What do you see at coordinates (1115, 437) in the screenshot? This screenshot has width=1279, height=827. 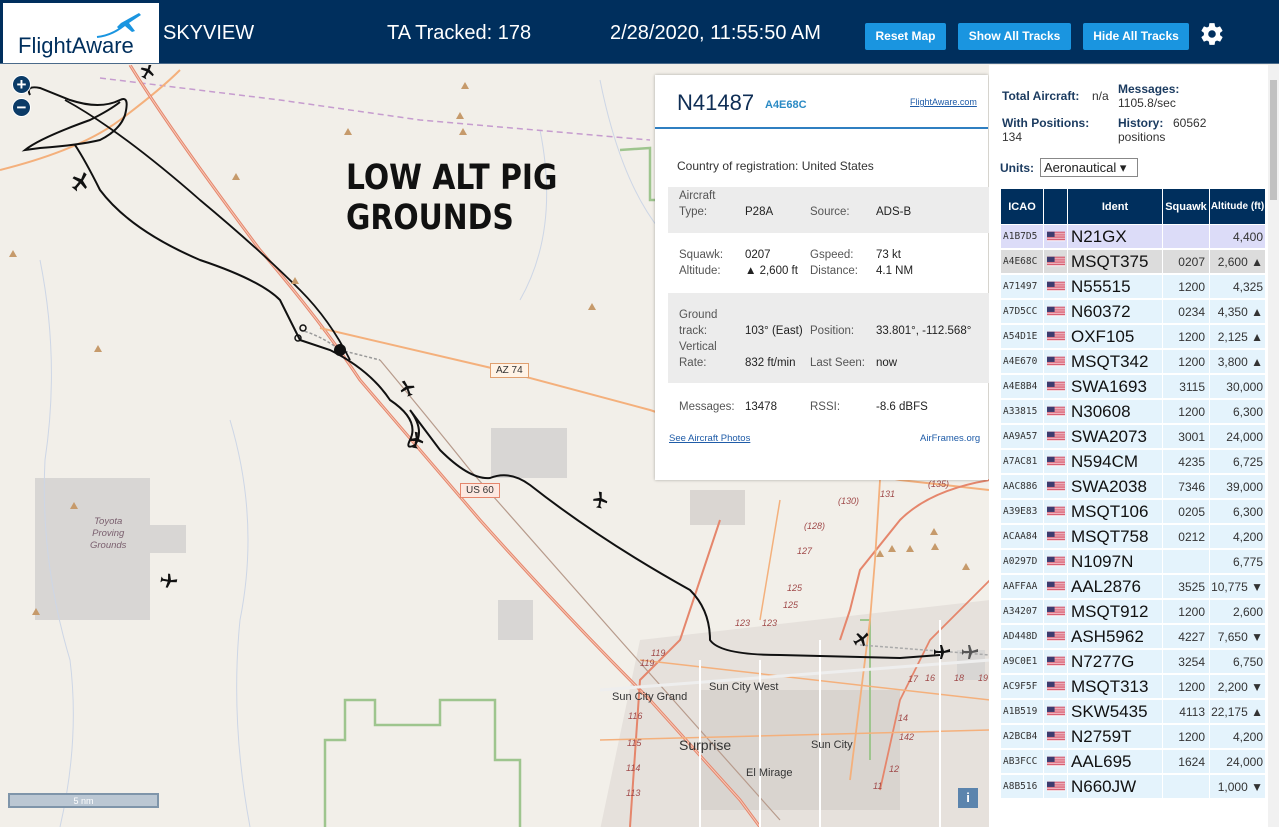 I see `ident-cell: SWA2073` at bounding box center [1115, 437].